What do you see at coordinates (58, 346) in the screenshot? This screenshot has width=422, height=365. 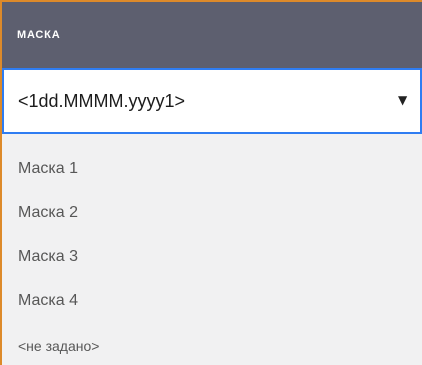 I see `mask-option-none: <не задано>` at bounding box center [58, 346].